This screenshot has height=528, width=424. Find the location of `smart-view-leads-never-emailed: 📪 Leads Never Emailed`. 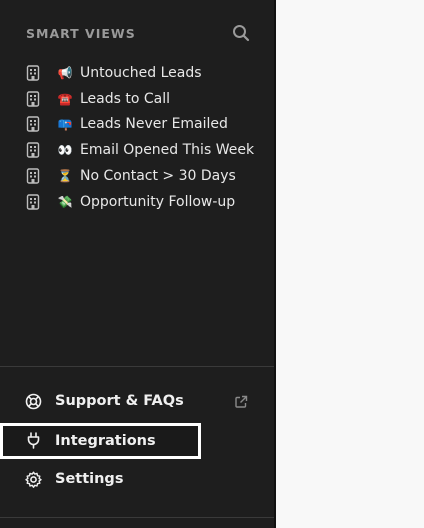

smart-view-leads-never-emailed: 📪 Leads Never Emailed is located at coordinates (140, 125).